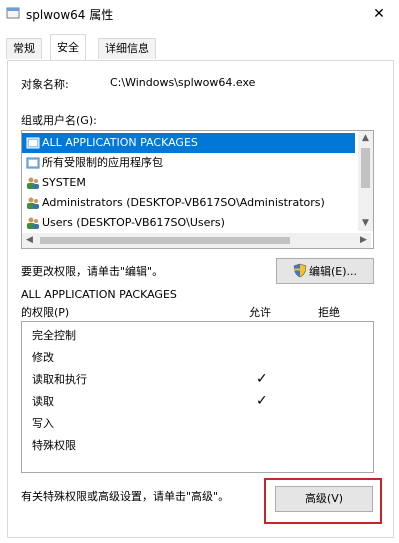 This screenshot has width=399, height=543. Describe the element at coordinates (43, 357) in the screenshot. I see `permission-row: 修改` at that location.